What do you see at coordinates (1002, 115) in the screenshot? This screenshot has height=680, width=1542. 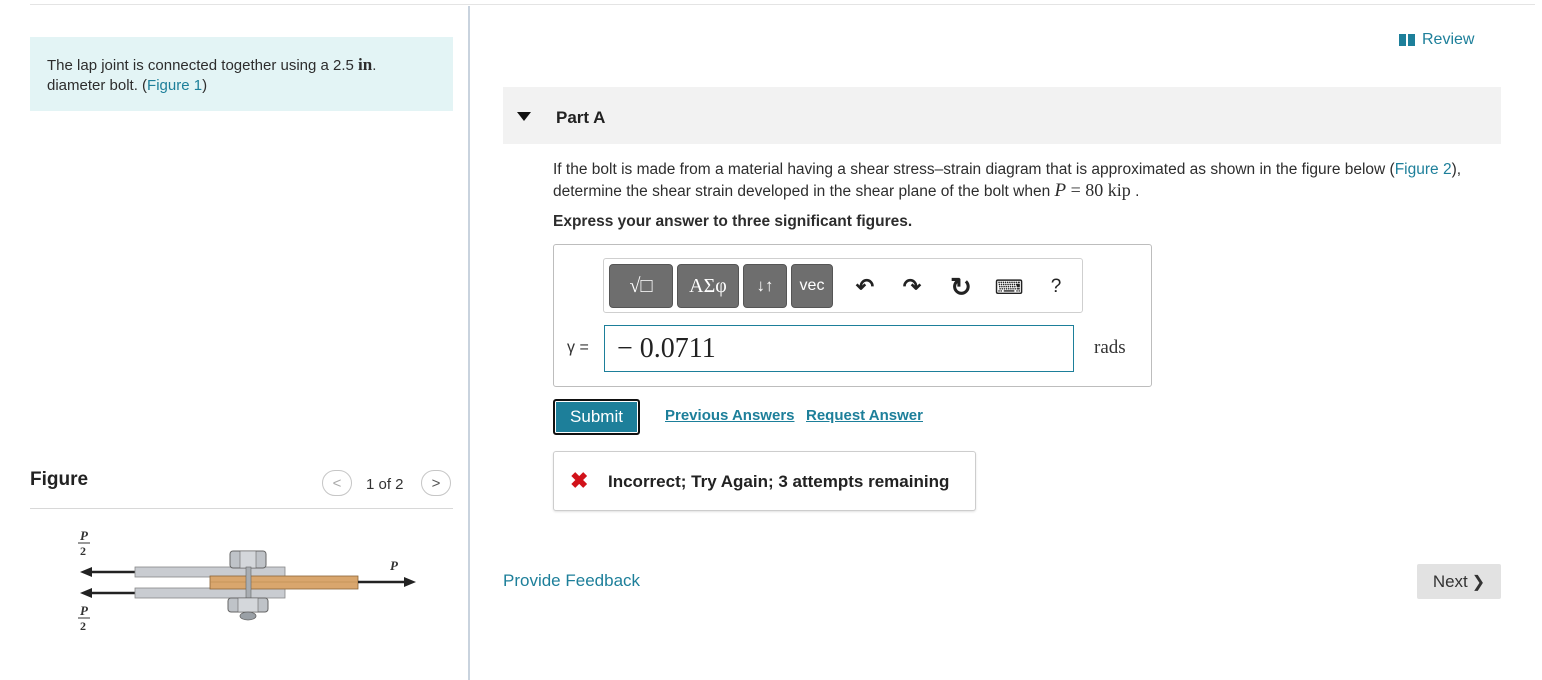 I see `part-a-header` at bounding box center [1002, 115].